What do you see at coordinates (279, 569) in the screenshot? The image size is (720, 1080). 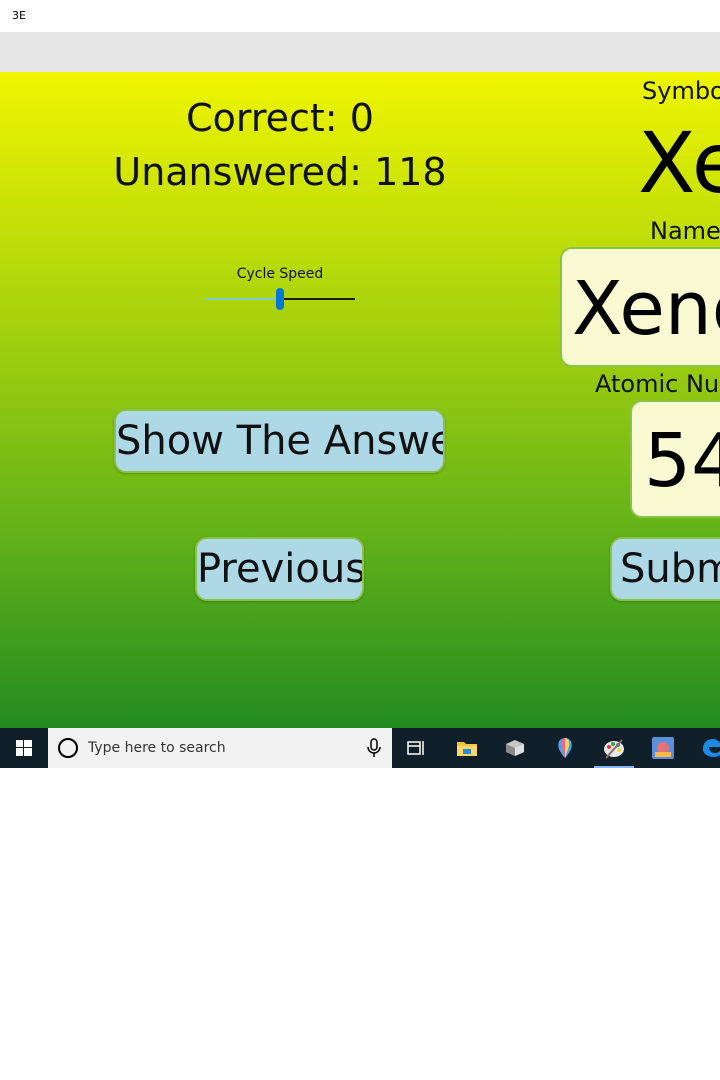 I see `previous-button: Previous` at bounding box center [279, 569].